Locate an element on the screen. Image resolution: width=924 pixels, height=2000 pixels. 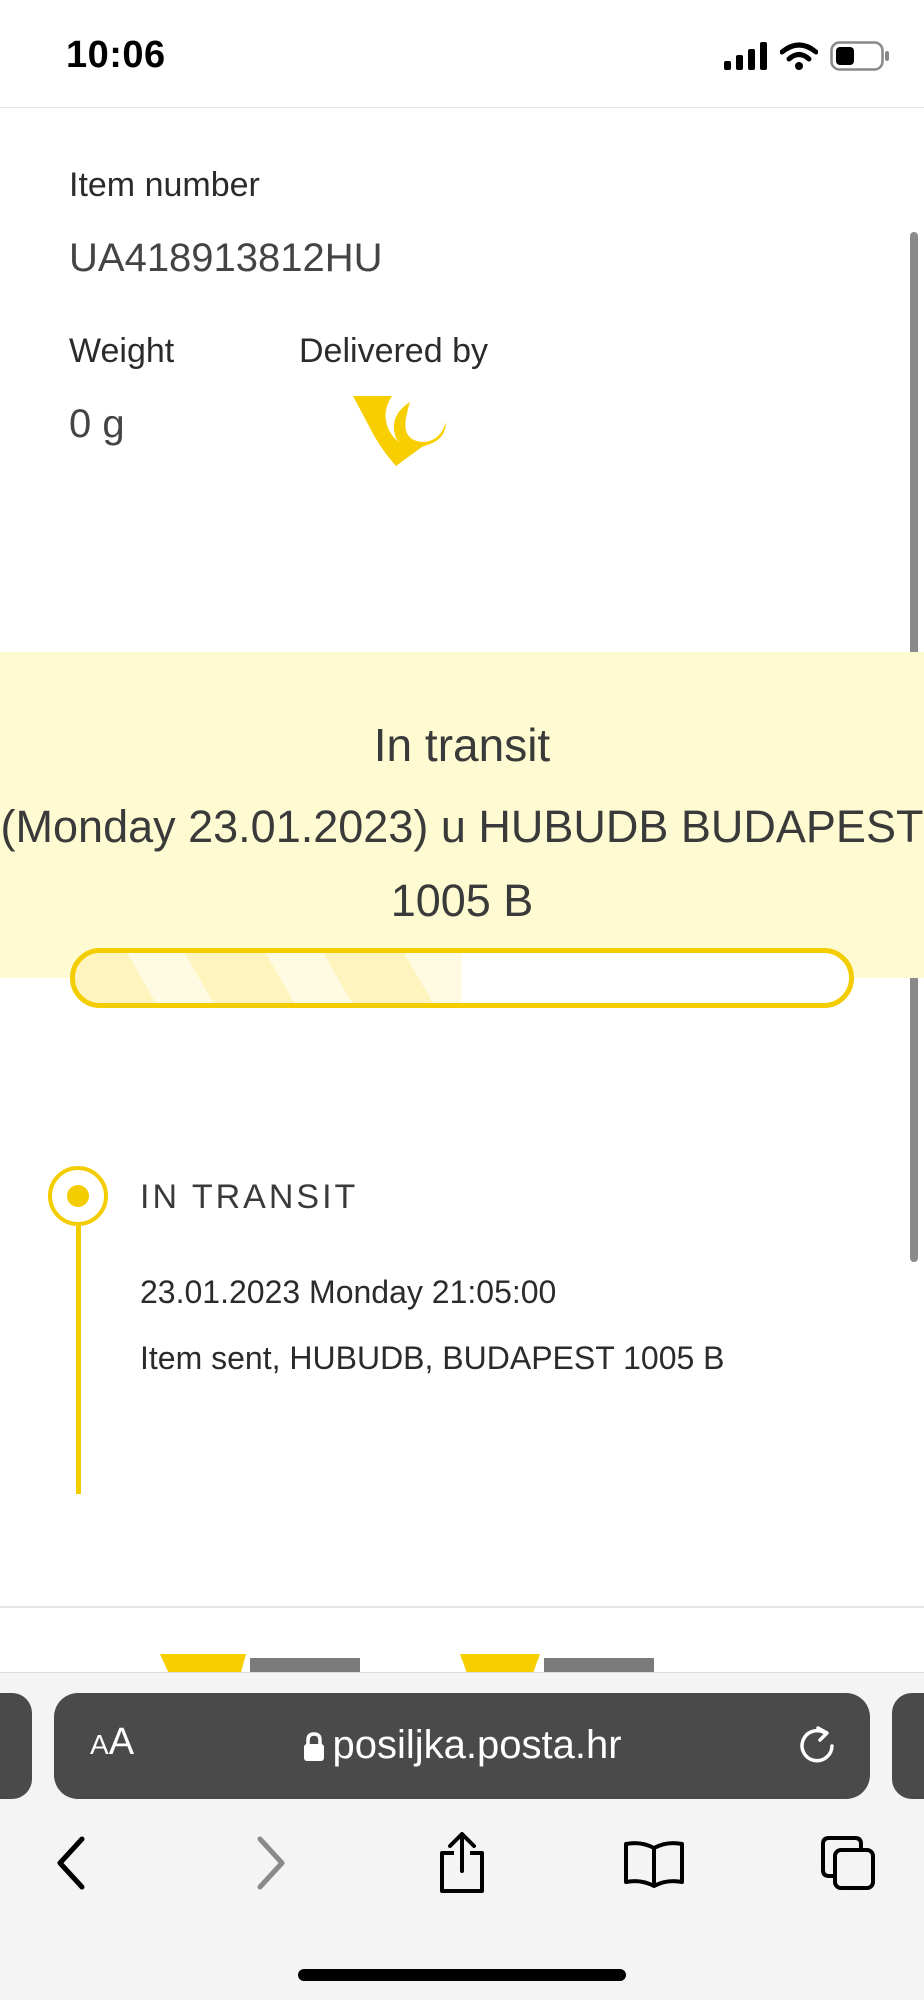
delivery-progress-bar is located at coordinates (462, 978).